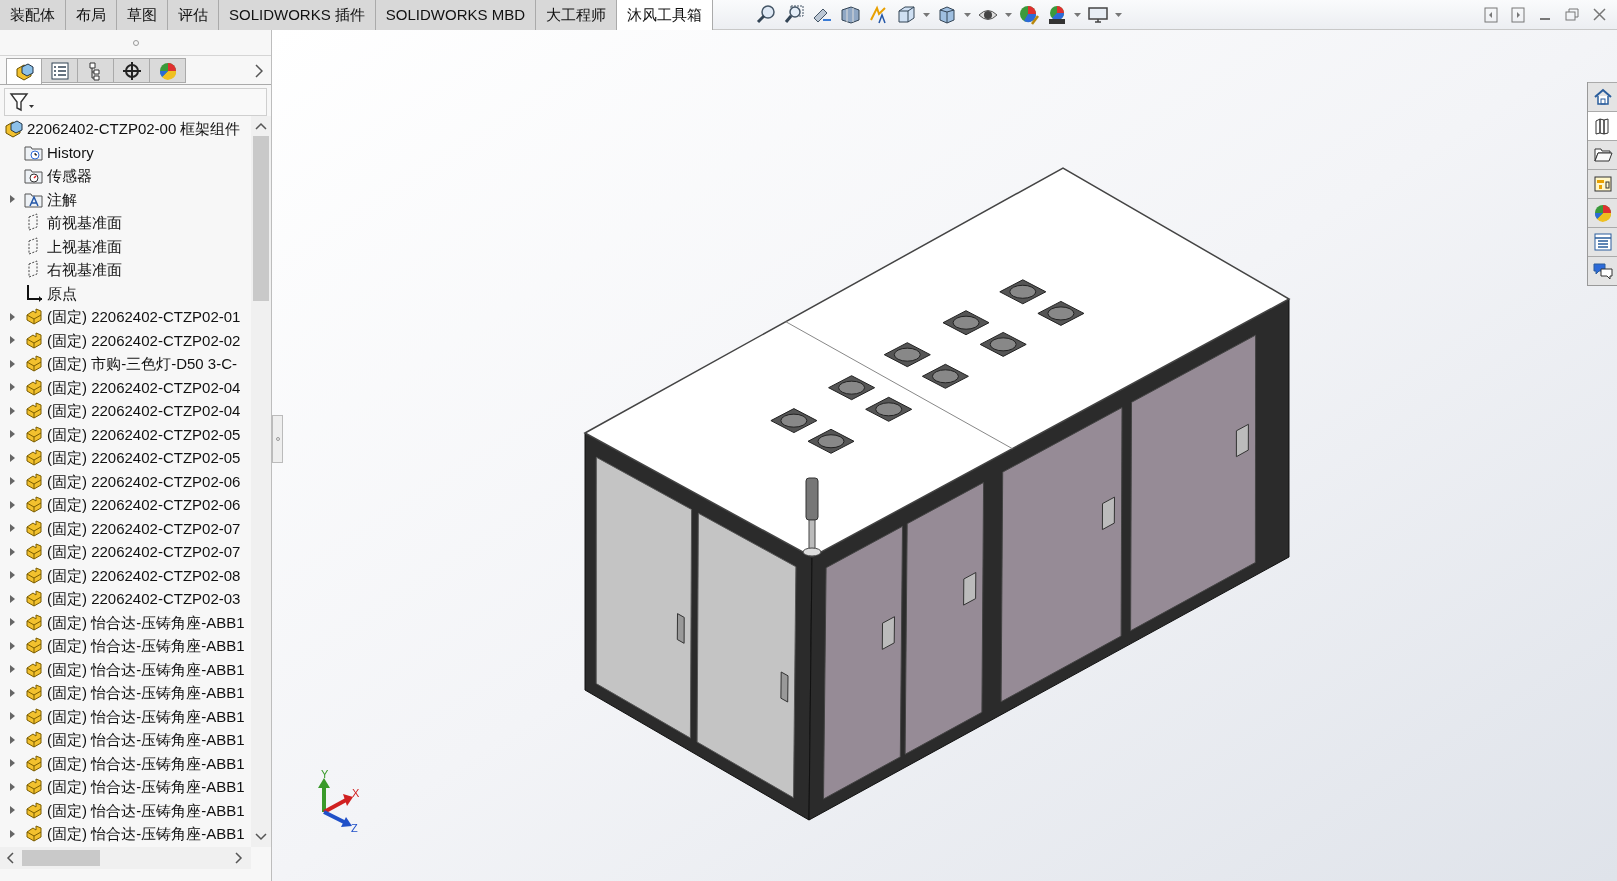 The width and height of the screenshot is (1617, 881). What do you see at coordinates (142, 364) in the screenshot?
I see `tree-item-label: (固定) 市购-三色灯-D50 3-C-` at bounding box center [142, 364].